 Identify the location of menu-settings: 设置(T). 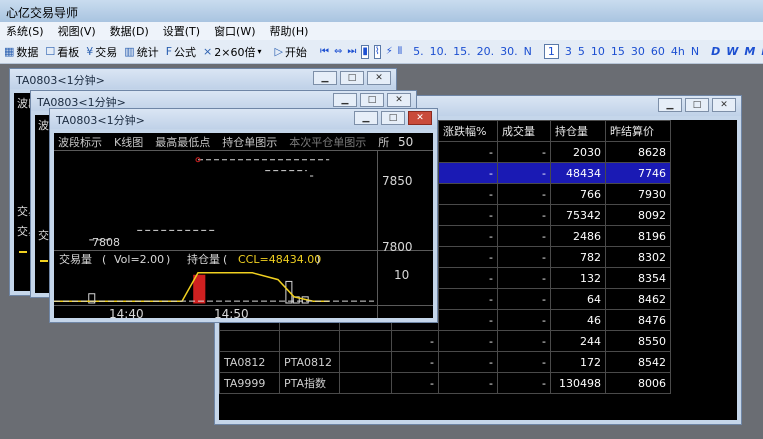
(181, 31).